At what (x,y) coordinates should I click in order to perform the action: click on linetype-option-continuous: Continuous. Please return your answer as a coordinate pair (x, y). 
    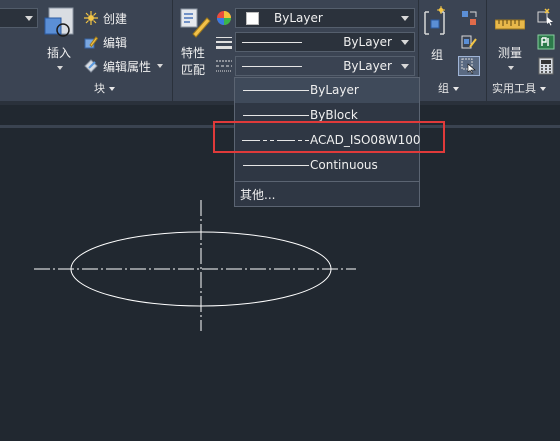
    Looking at the image, I should click on (327, 165).